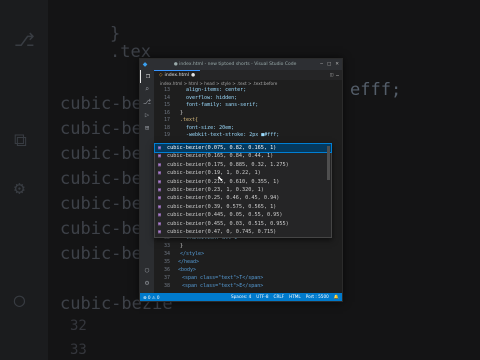 The height and width of the screenshot is (360, 480). I want to click on code-line: 35 </head>, so click(181, 262).